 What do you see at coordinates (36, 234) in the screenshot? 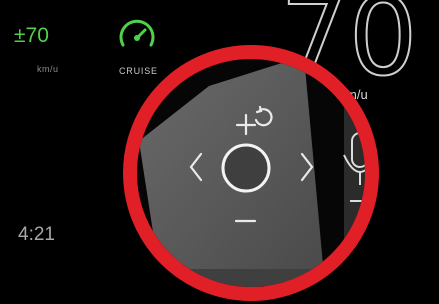
I see `clock-time: 4:21` at bounding box center [36, 234].